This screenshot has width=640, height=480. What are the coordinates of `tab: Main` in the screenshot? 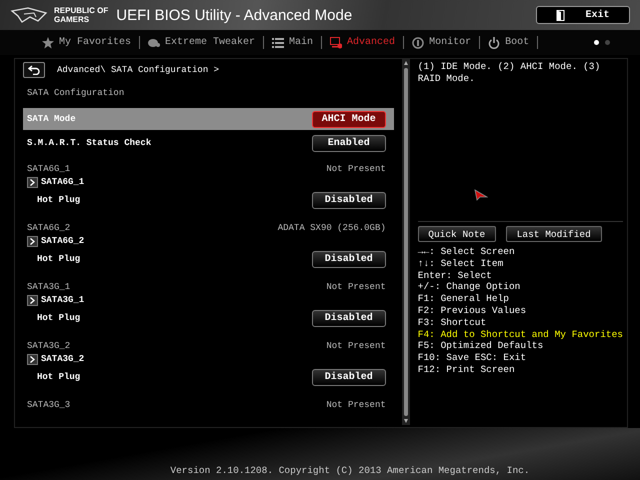 It's located at (293, 42).